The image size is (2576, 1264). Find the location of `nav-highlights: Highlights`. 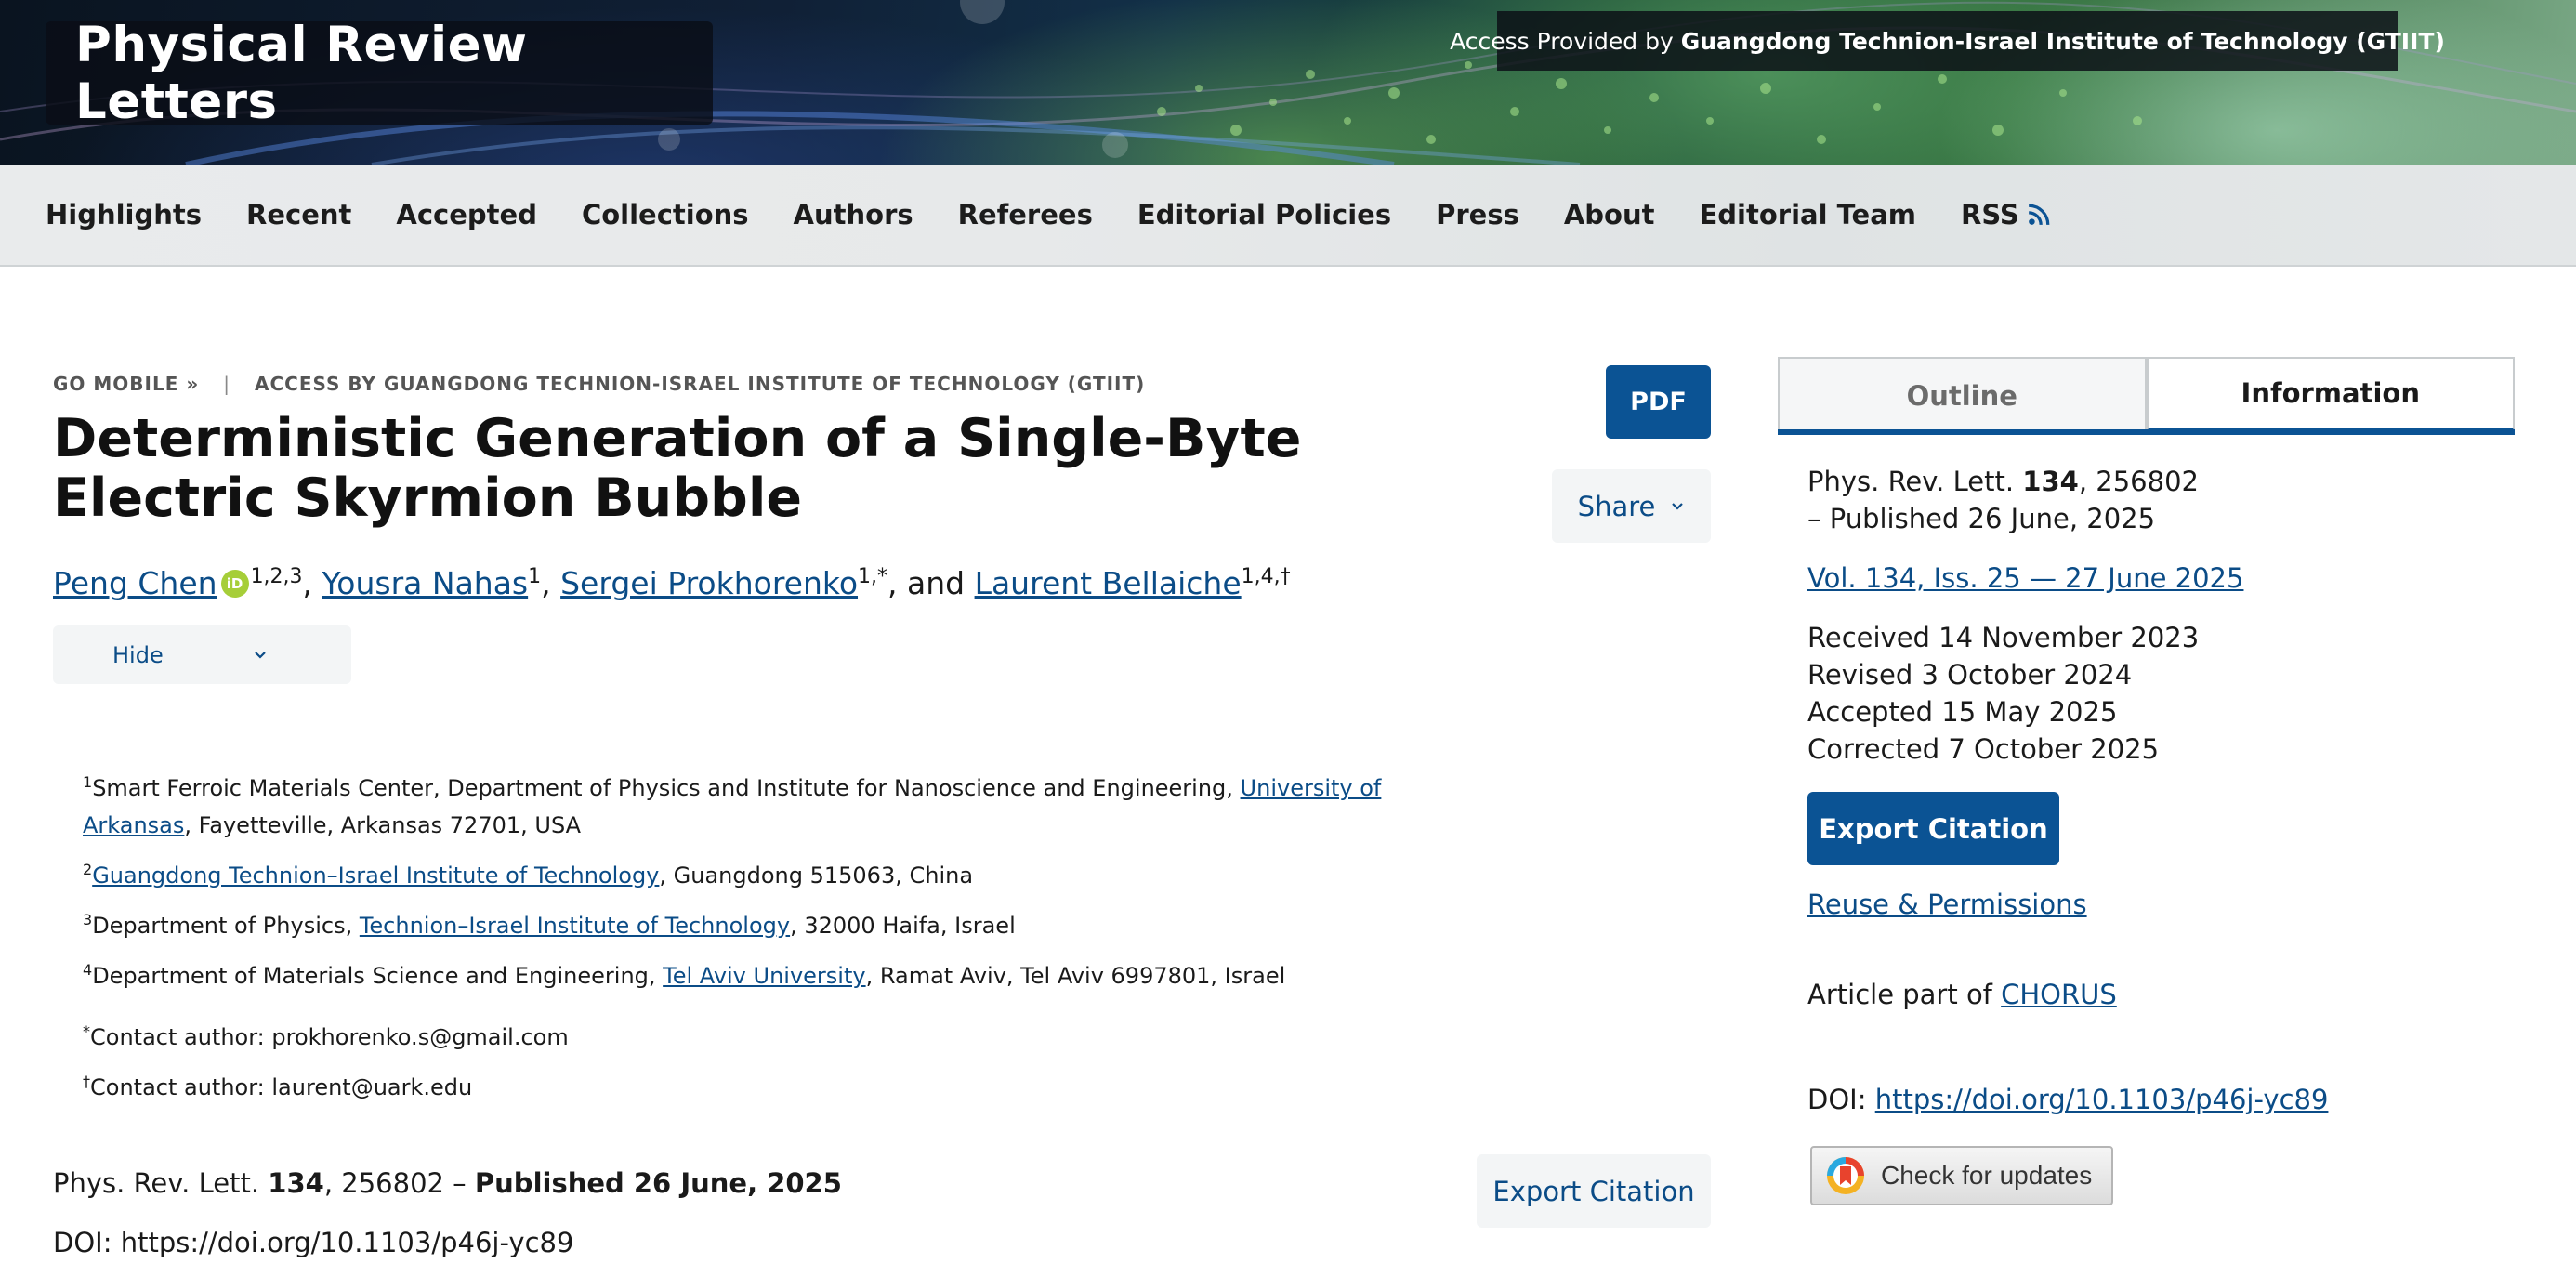

nav-highlights: Highlights is located at coordinates (124, 214).